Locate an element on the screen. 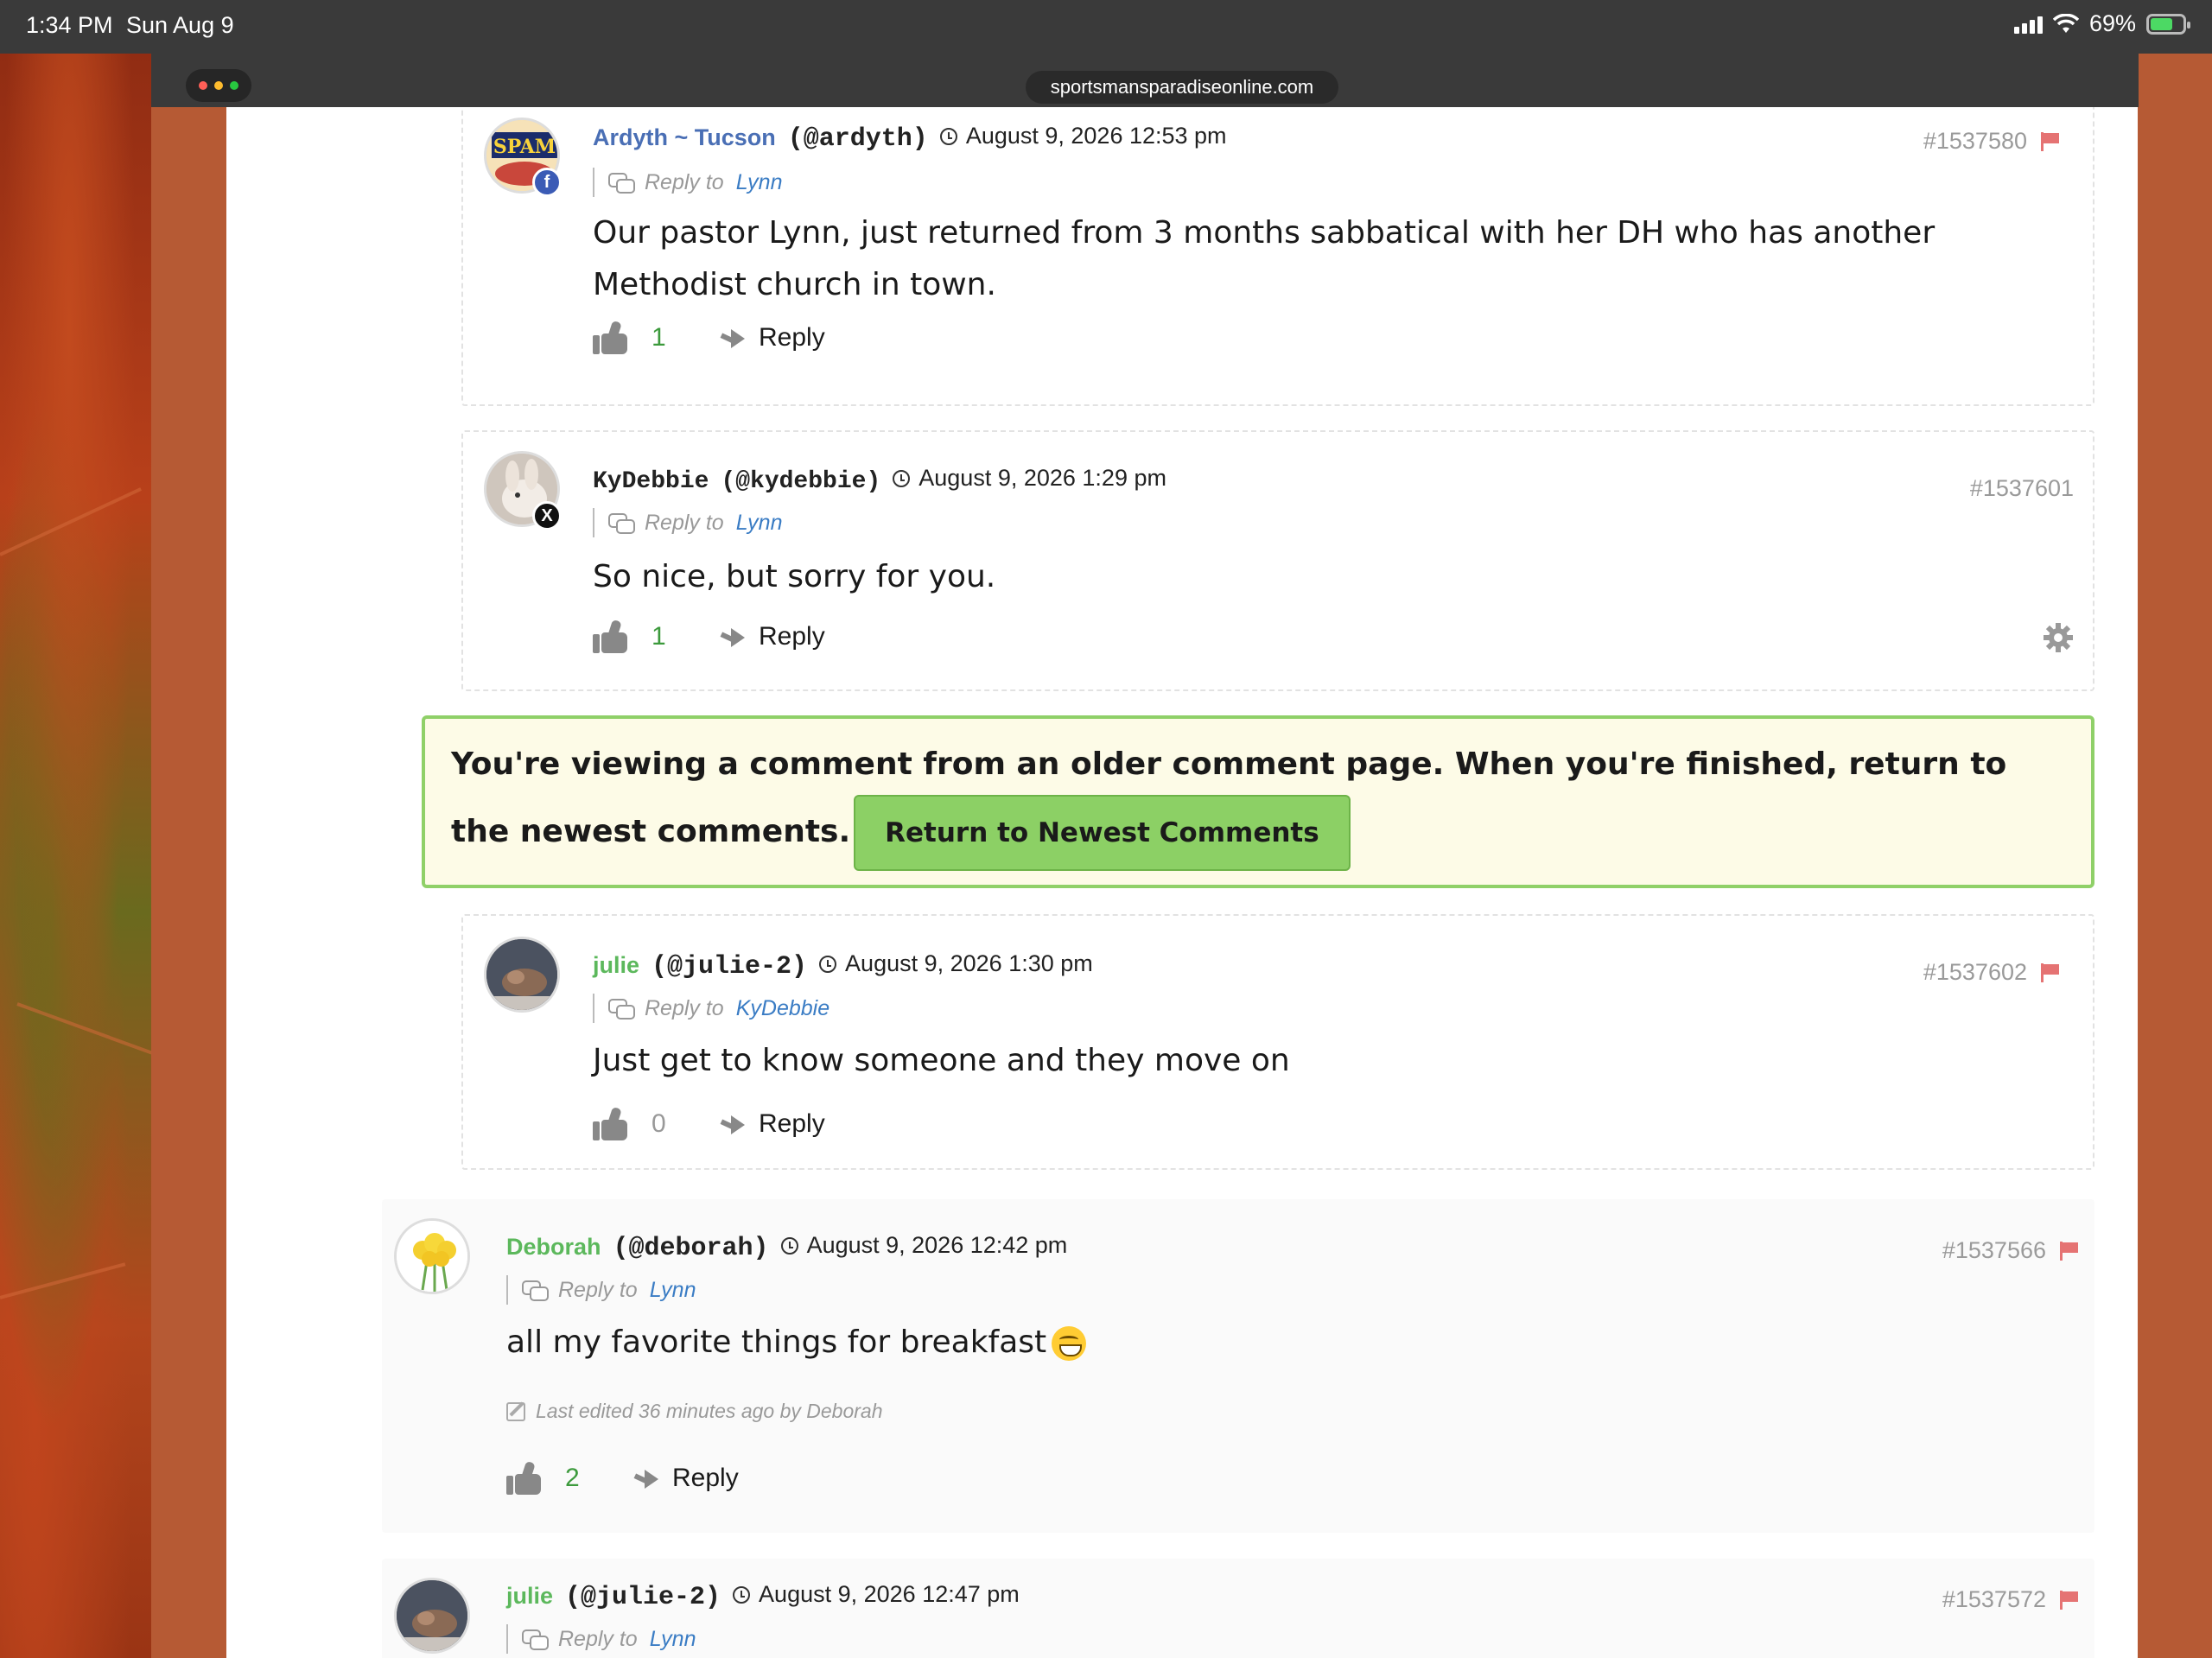 The image size is (2212, 1658). x-twitter-icon: X is located at coordinates (547, 515).